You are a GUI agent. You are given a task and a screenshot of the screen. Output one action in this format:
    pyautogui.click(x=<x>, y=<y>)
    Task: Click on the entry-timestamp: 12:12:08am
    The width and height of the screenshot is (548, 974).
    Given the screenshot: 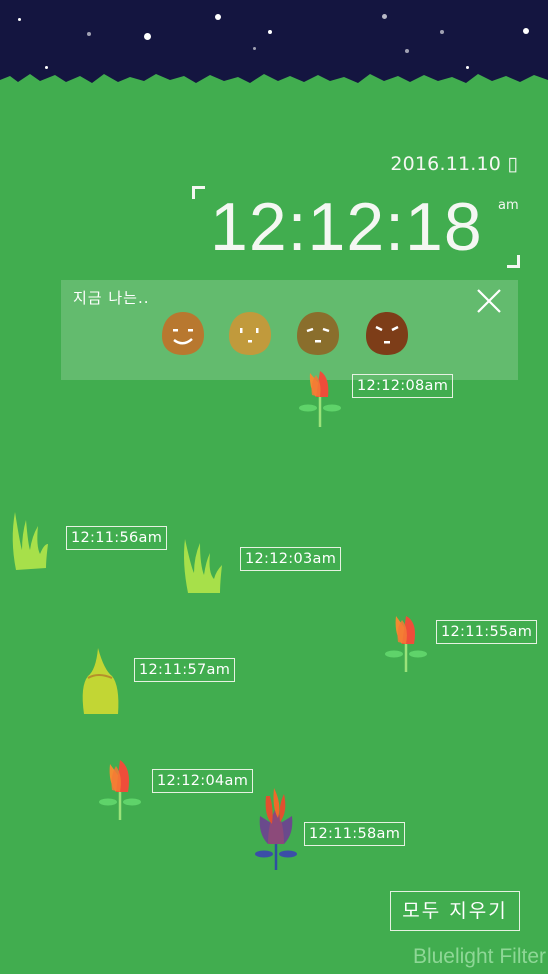 What is the action you would take?
    pyautogui.click(x=403, y=386)
    